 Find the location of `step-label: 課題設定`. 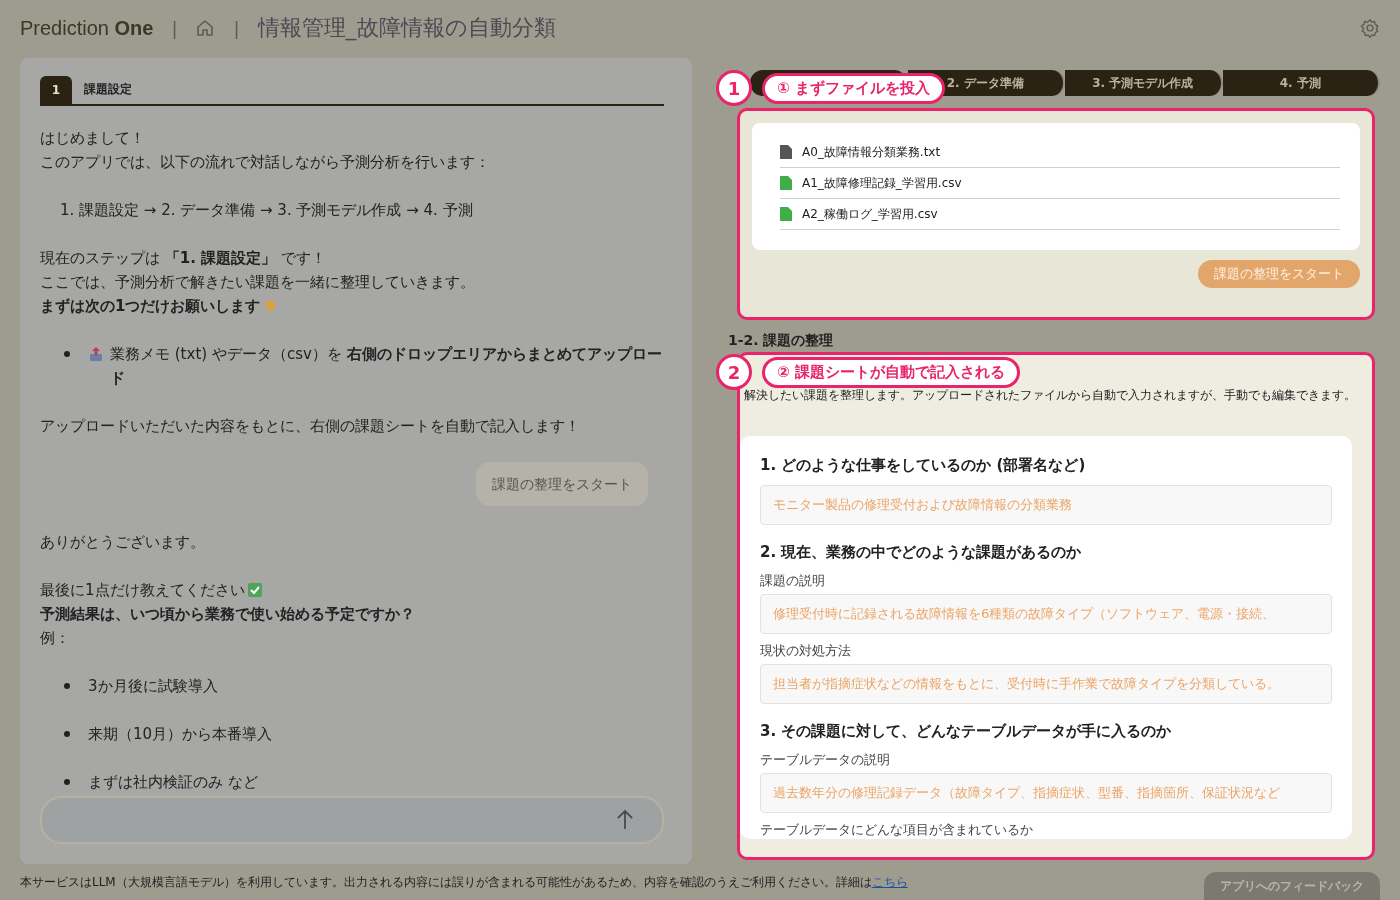

step-label: 課題設定 is located at coordinates (108, 89).